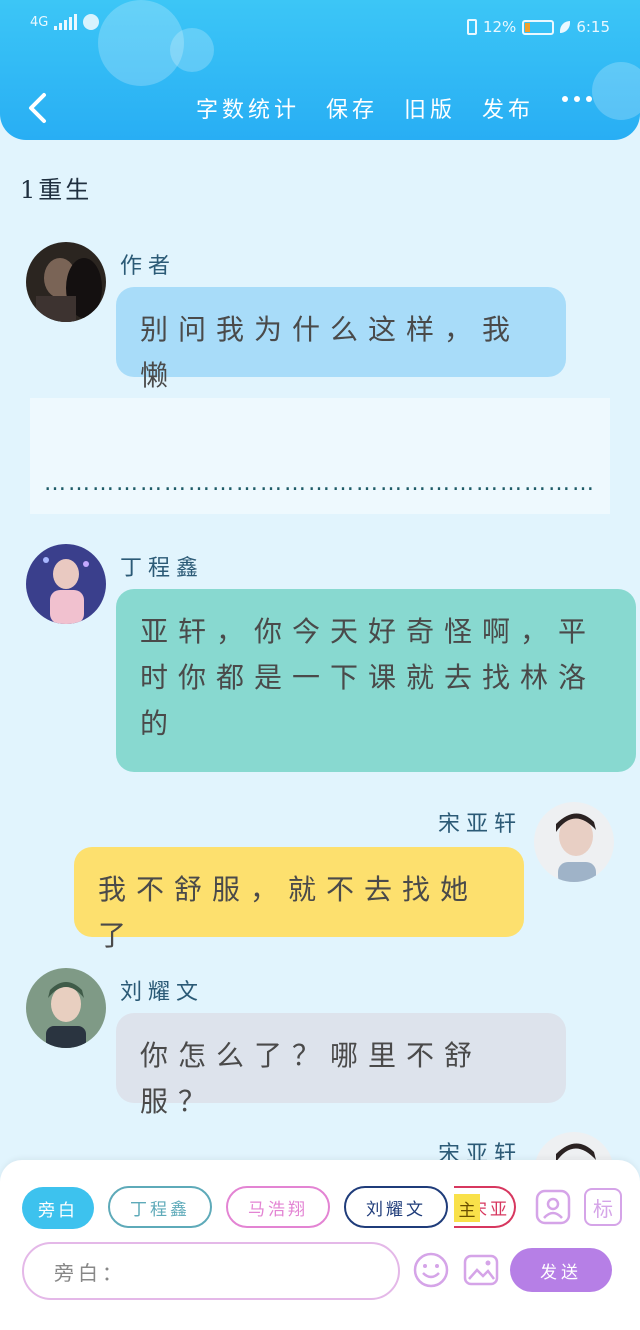  I want to click on vibrate-icon, so click(471, 27).